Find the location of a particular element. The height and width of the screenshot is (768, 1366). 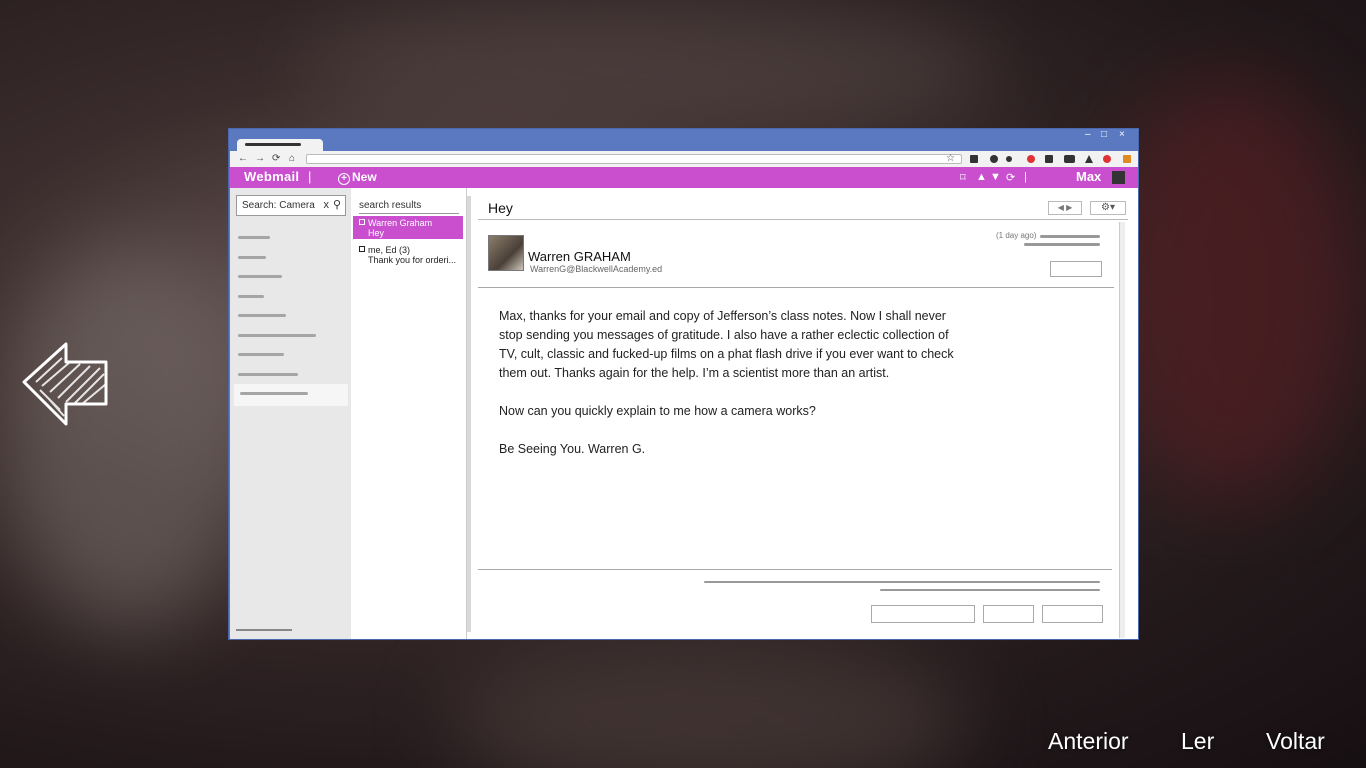

search-icon: ⚲ is located at coordinates (337, 204).